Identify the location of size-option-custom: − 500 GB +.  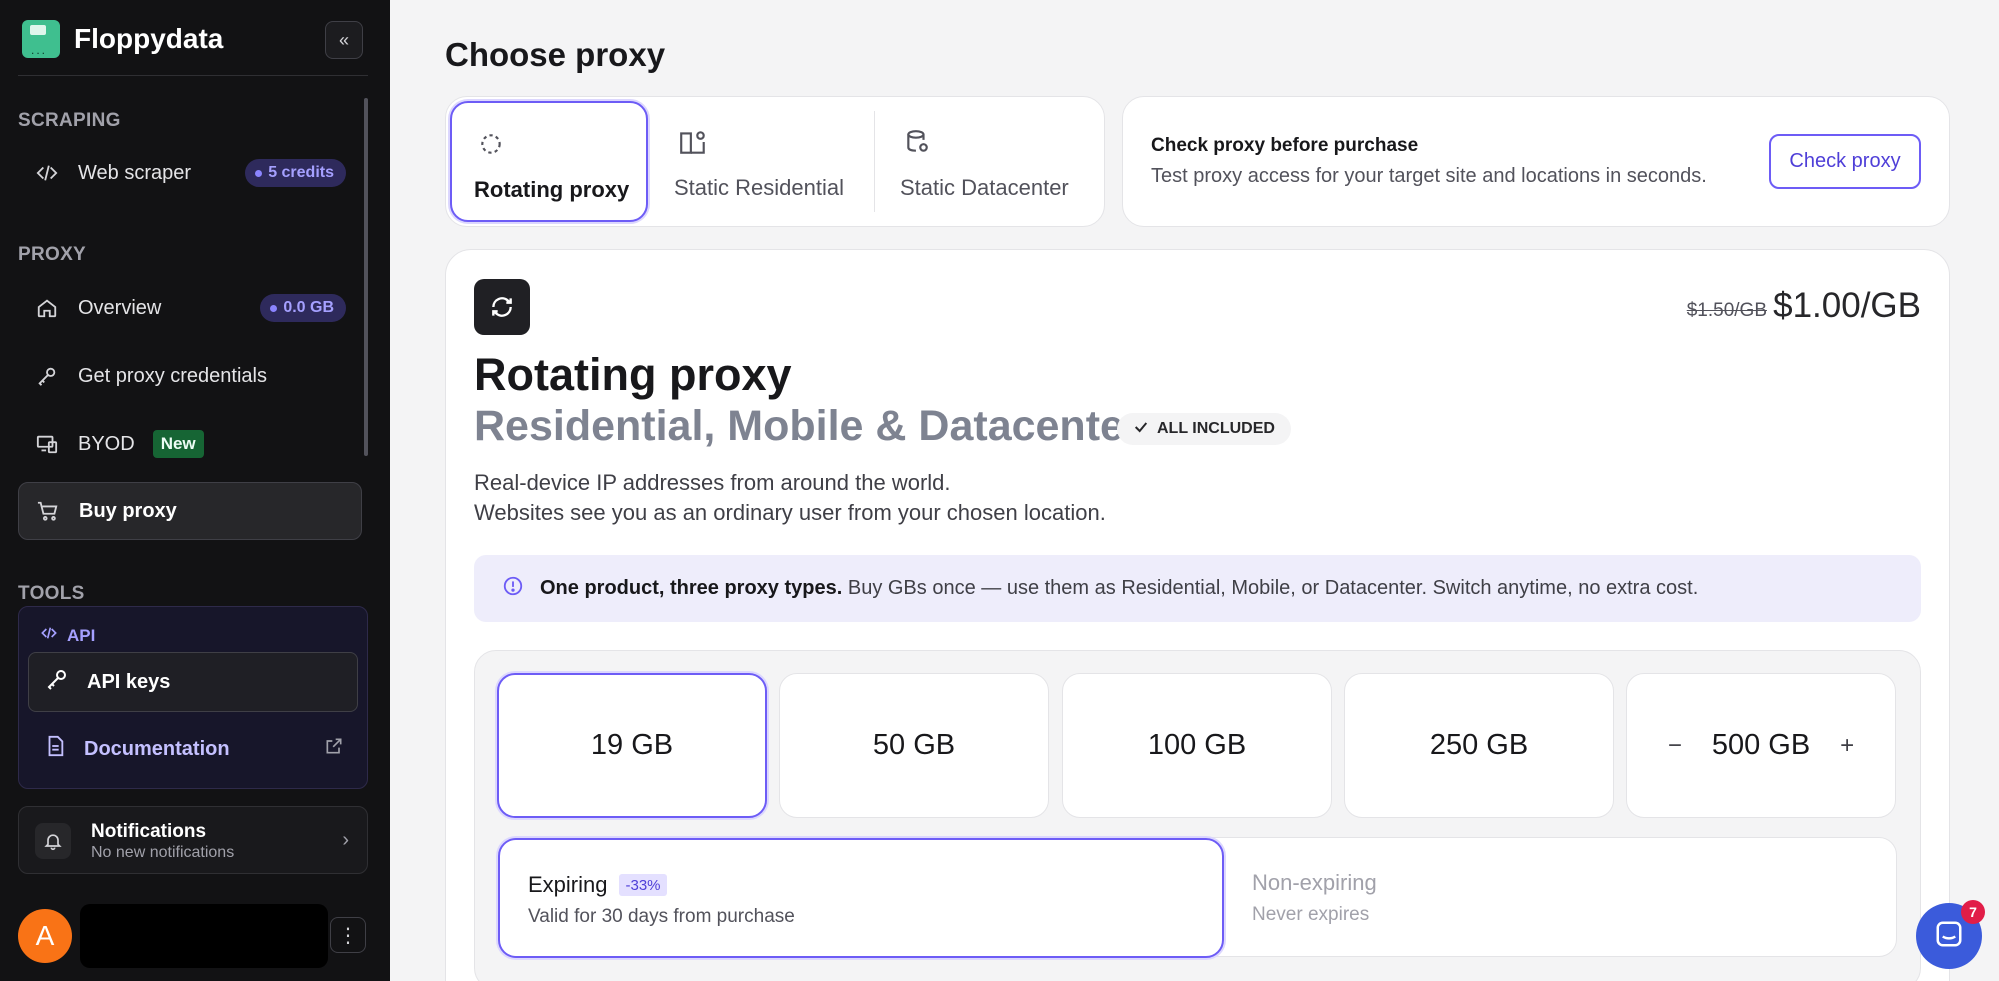
(1761, 745).